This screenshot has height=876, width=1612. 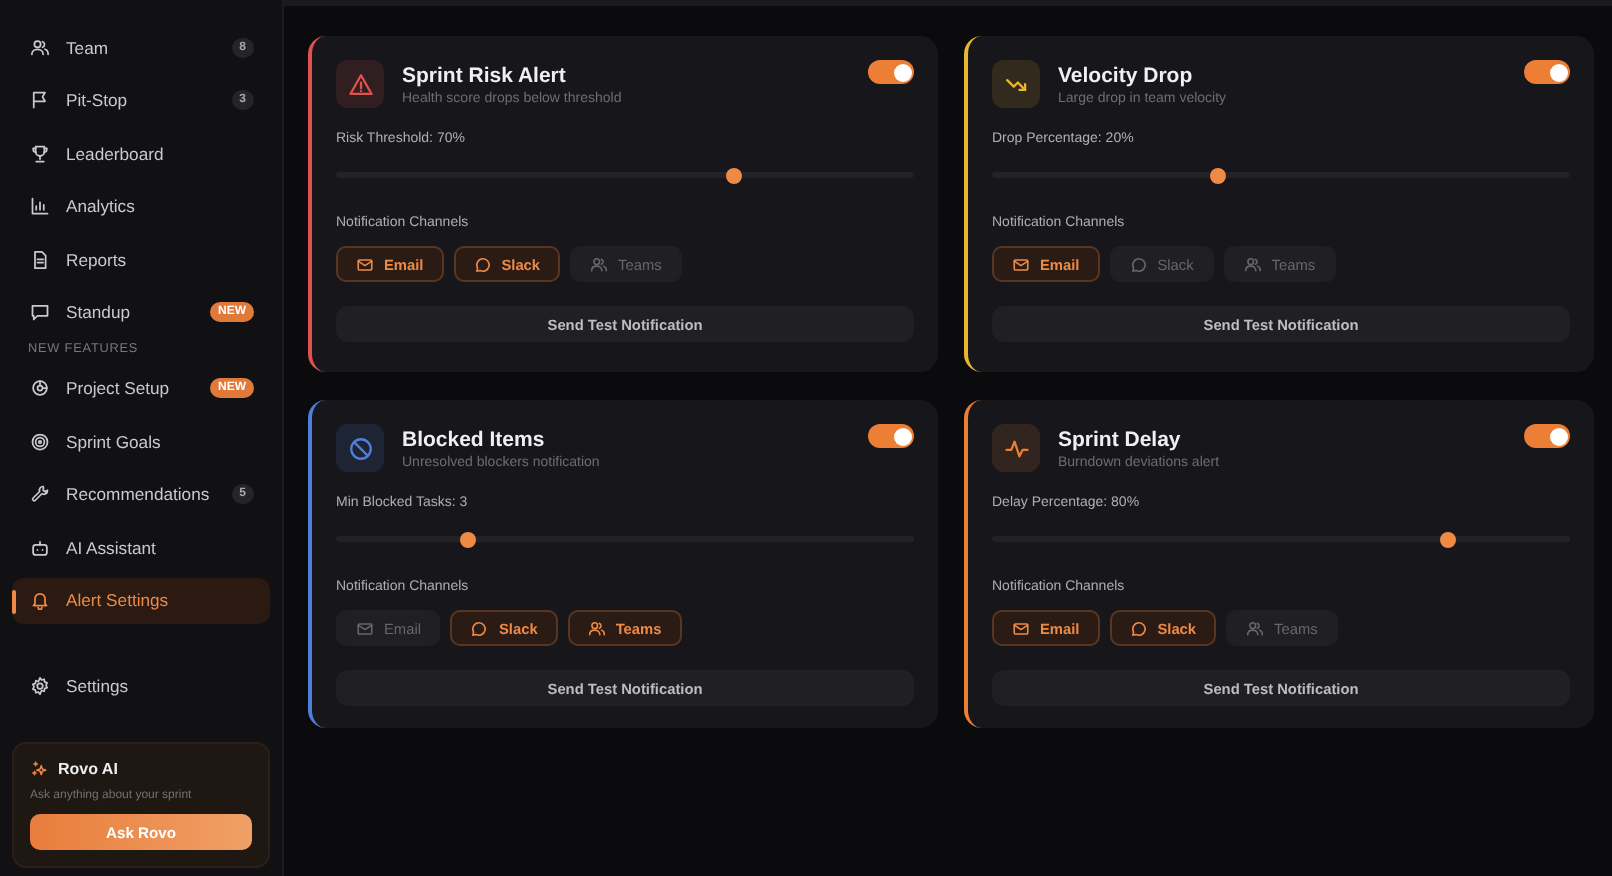 What do you see at coordinates (139, 494) in the screenshot?
I see `sidebar-label: Recommendations` at bounding box center [139, 494].